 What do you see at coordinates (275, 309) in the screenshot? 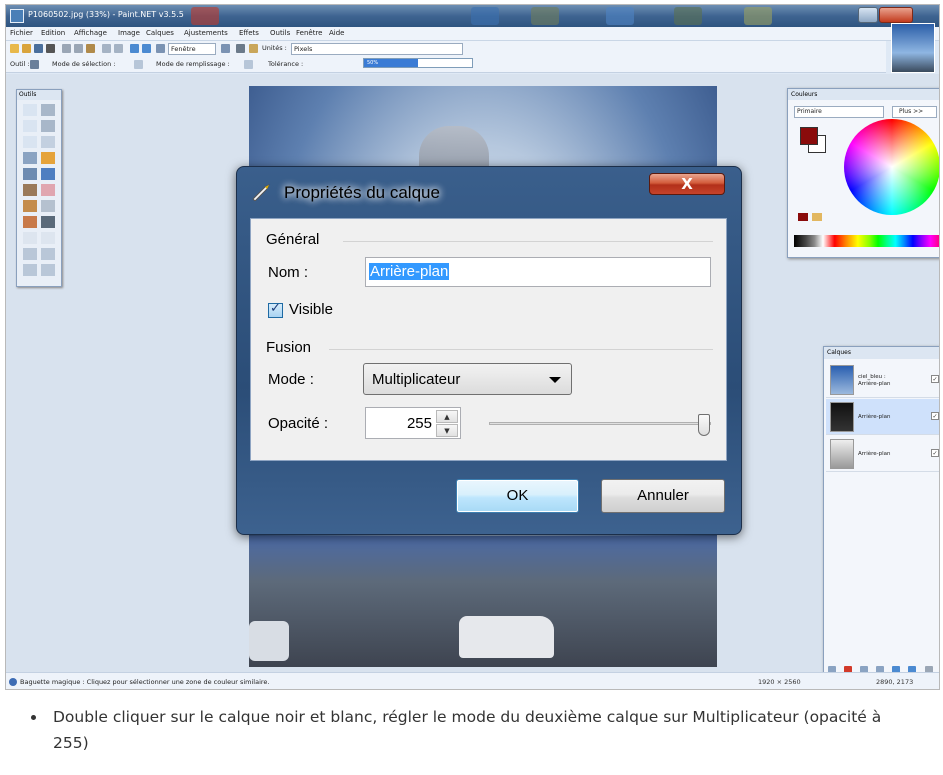
I see `visible-checkbox: ✓` at bounding box center [275, 309].